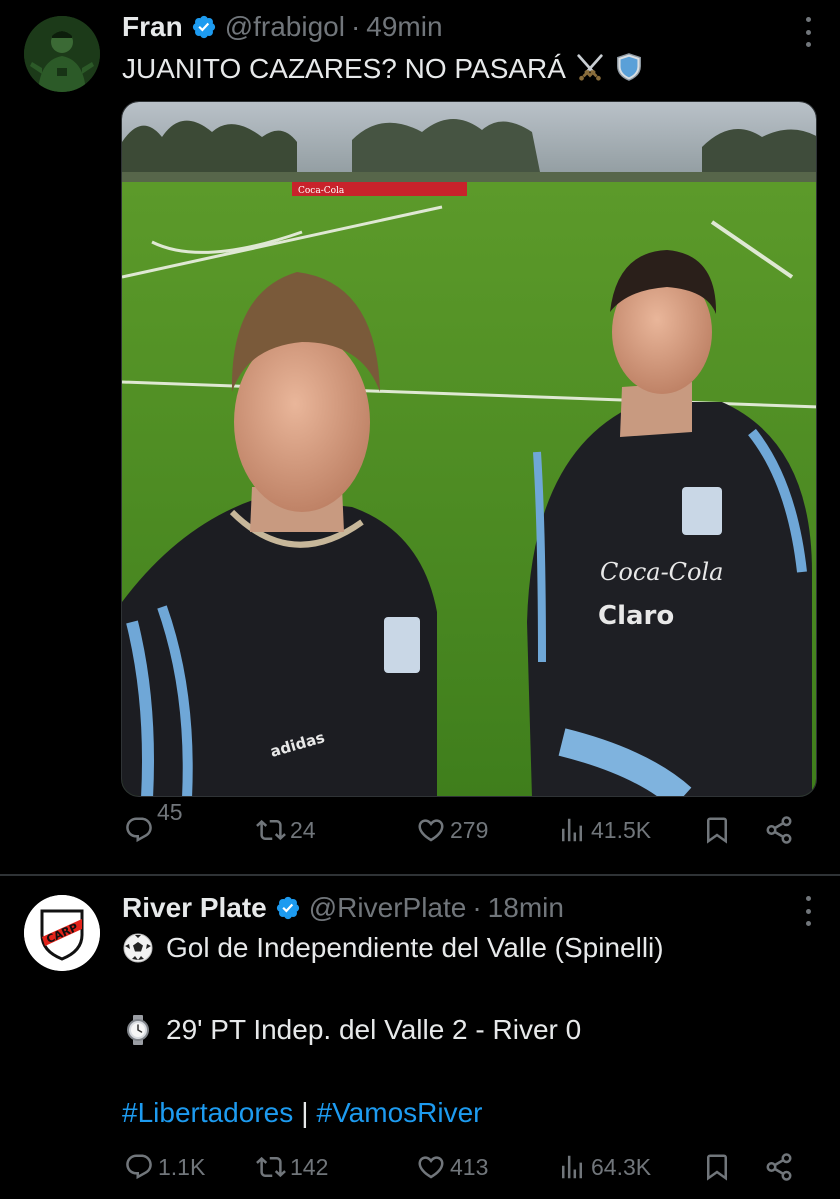 Image resolution: width=840 pixels, height=1199 pixels. Describe the element at coordinates (207, 1113) in the screenshot. I see `hashtag-libertadores: #Libertadores` at that location.